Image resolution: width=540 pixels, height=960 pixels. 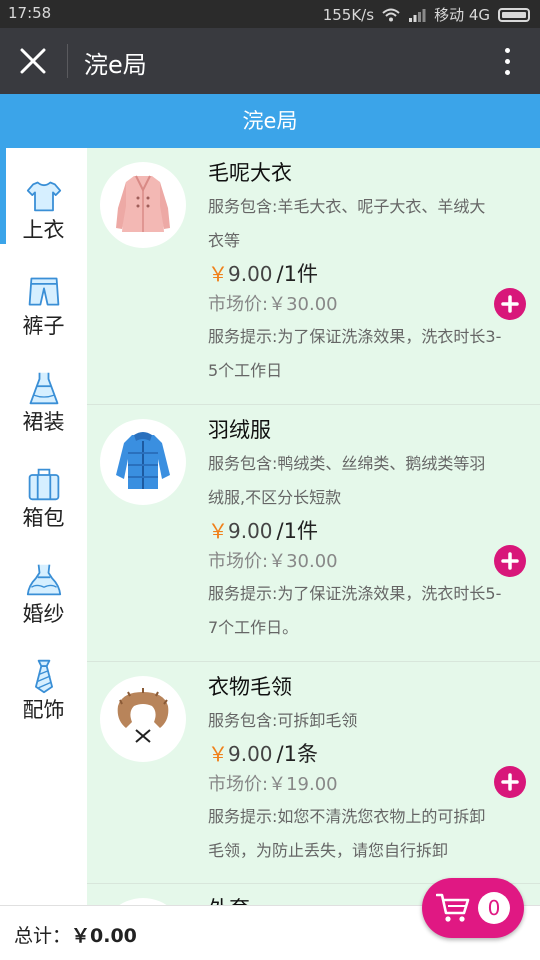 What do you see at coordinates (514, 14) in the screenshot?
I see `battery-icon` at bounding box center [514, 14].